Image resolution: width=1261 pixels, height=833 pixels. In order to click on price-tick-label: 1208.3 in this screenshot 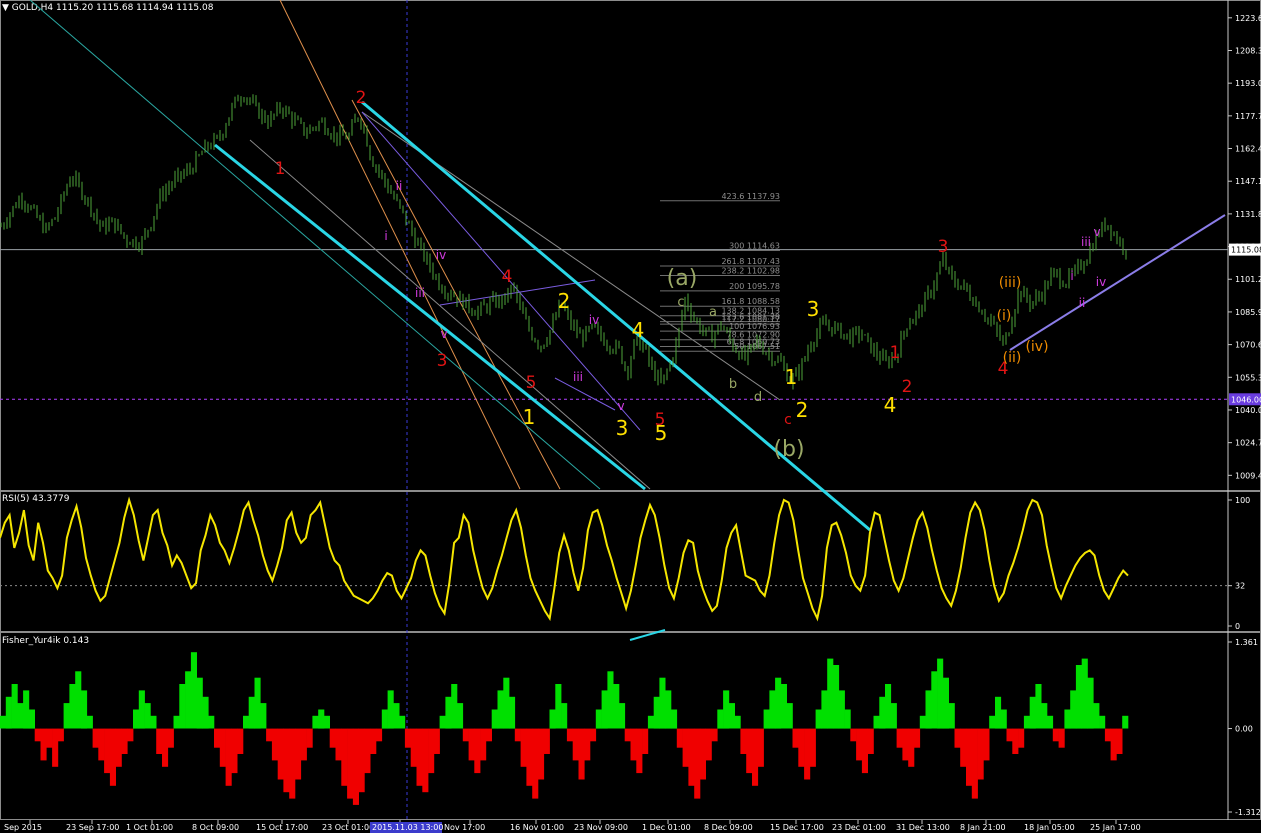, I will do `click(1248, 50)`.